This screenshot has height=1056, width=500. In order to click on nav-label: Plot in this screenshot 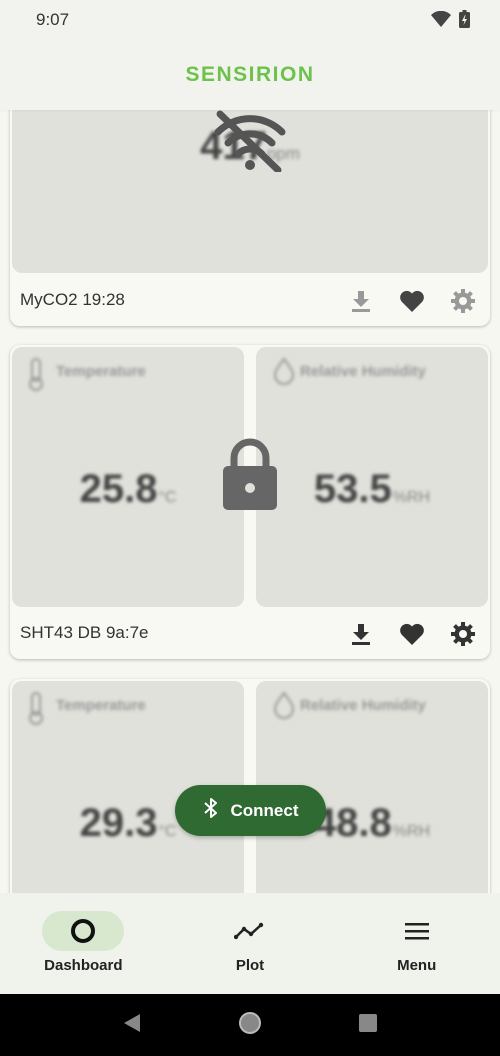, I will do `click(250, 965)`.